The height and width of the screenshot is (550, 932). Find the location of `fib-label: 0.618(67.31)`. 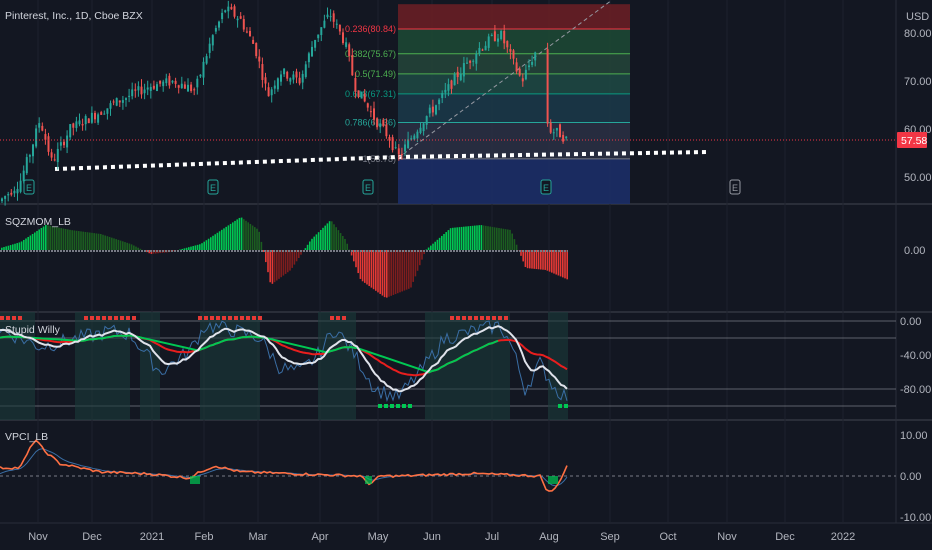

fib-label: 0.618(67.31) is located at coordinates (370, 94).